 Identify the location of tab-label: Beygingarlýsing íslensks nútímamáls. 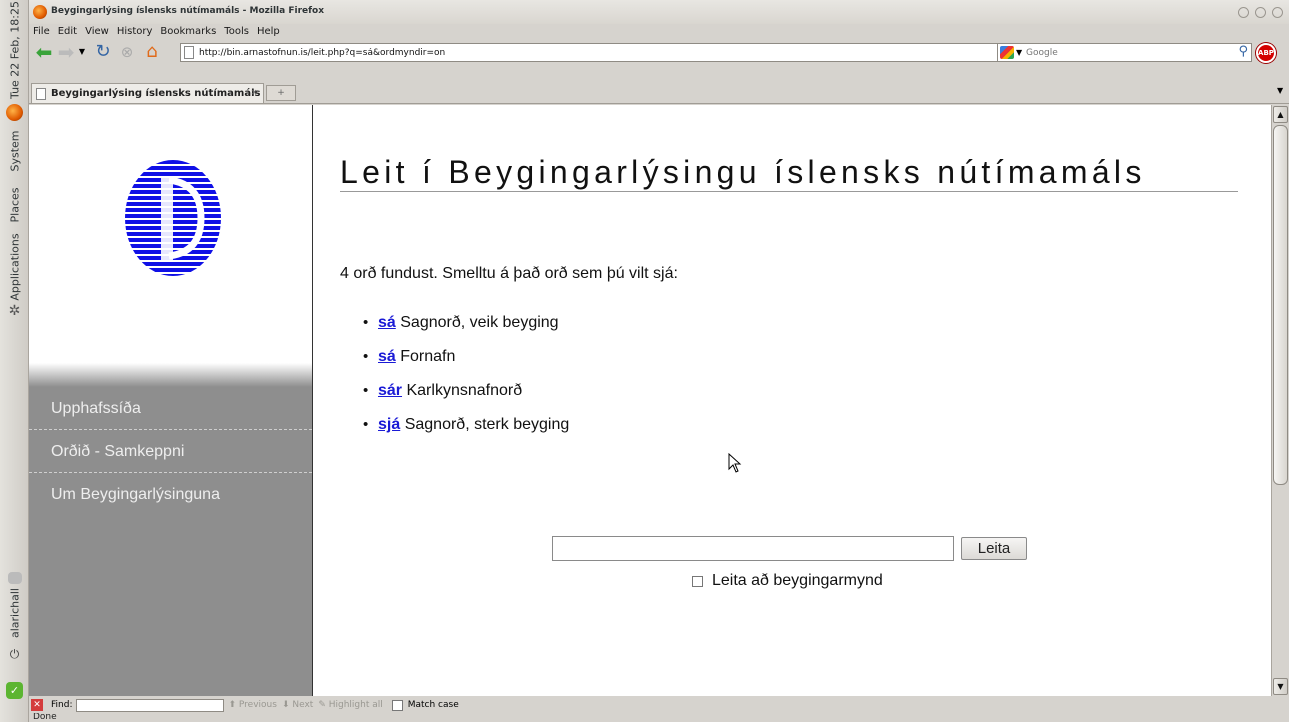
(156, 93).